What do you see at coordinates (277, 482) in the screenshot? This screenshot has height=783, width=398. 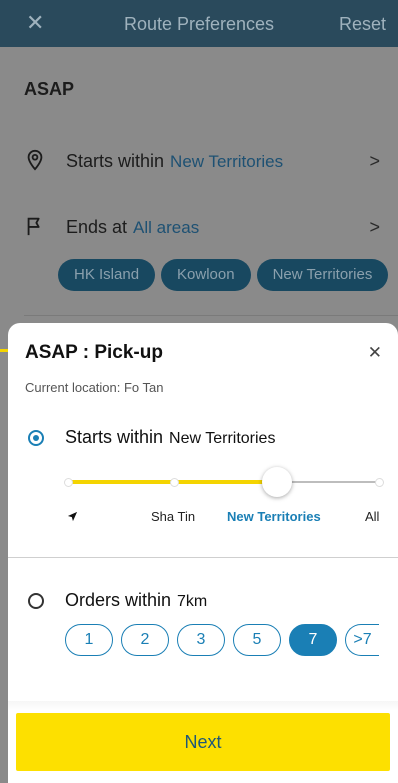 I see `slider-thumb` at bounding box center [277, 482].